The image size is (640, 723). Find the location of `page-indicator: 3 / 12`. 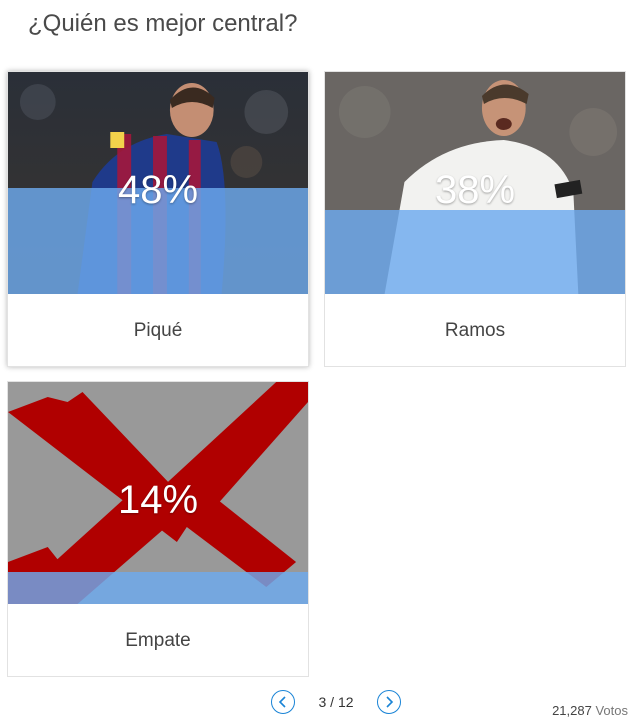

page-indicator: 3 / 12 is located at coordinates (336, 702).